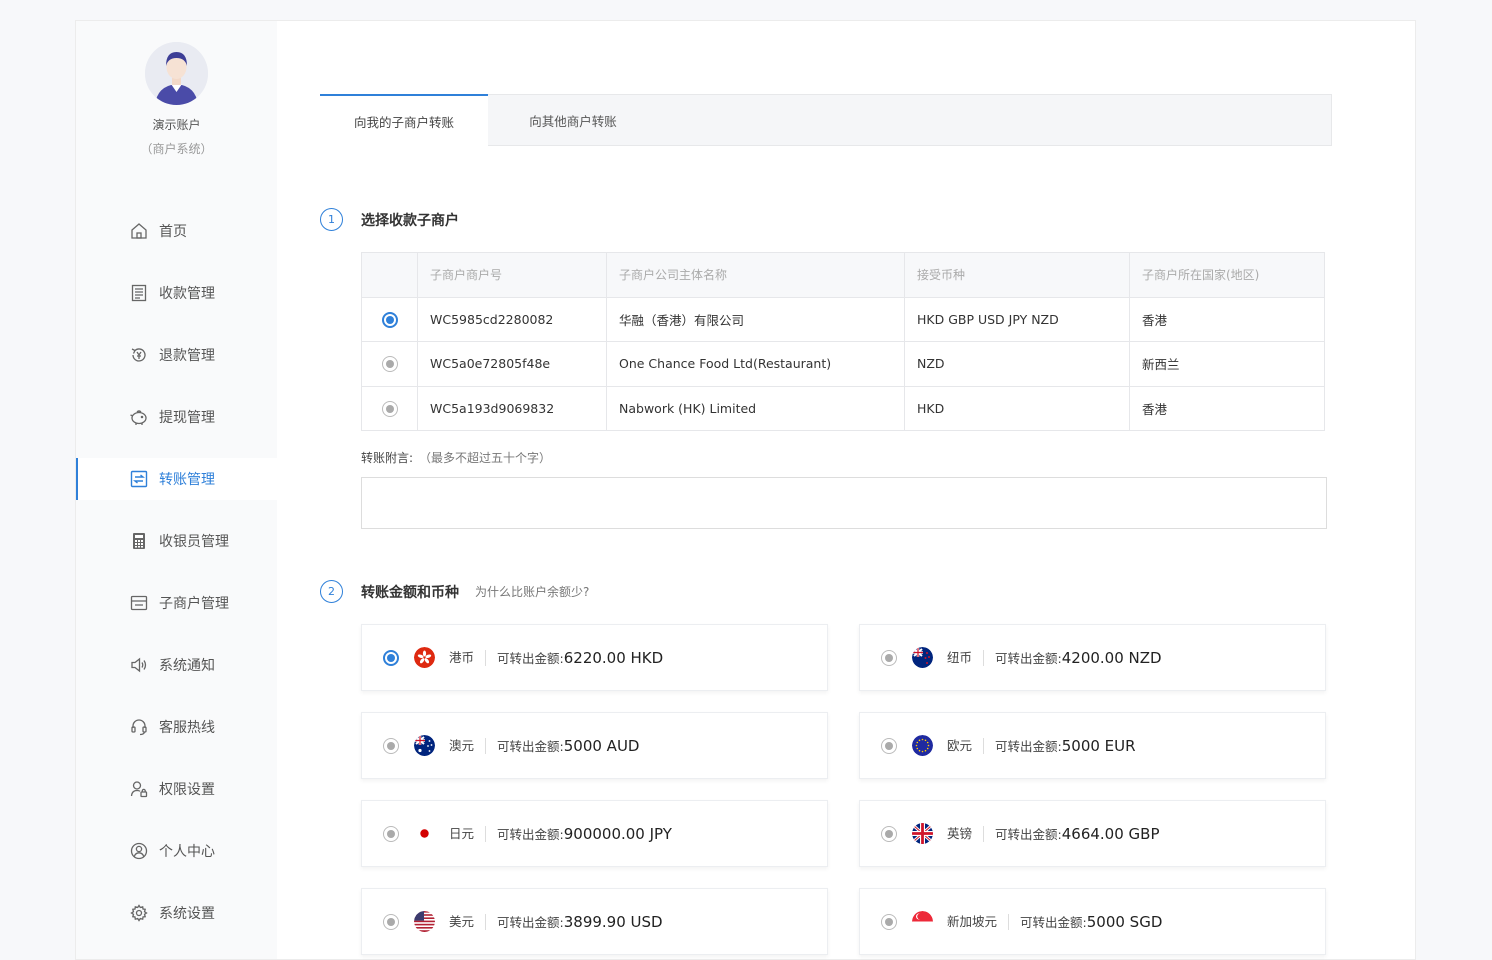 The height and width of the screenshot is (960, 1492). Describe the element at coordinates (387, 458) in the screenshot. I see `memo-label-text: 转账附言:` at that location.